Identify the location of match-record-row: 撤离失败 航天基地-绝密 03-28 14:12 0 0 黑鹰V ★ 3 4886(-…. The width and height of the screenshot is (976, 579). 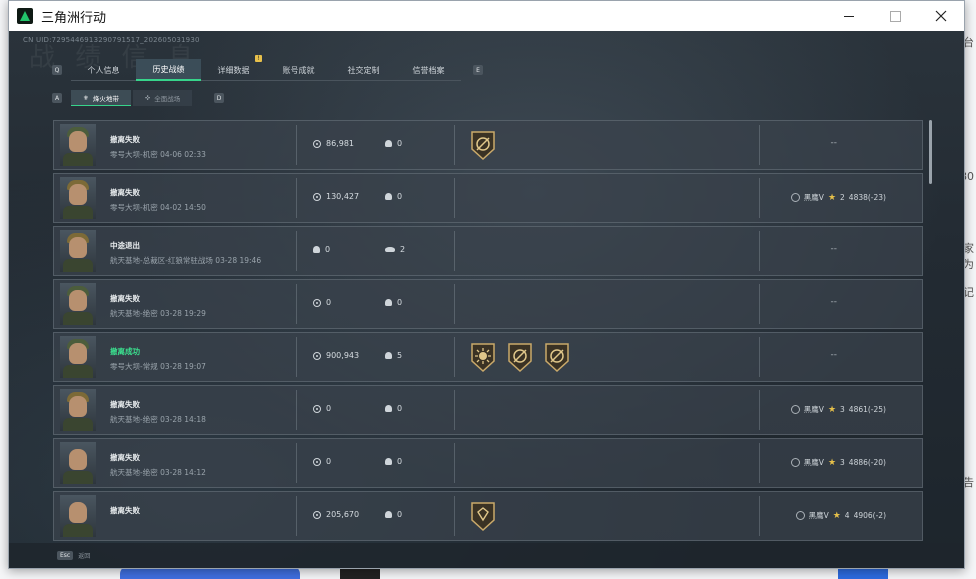
(488, 463).